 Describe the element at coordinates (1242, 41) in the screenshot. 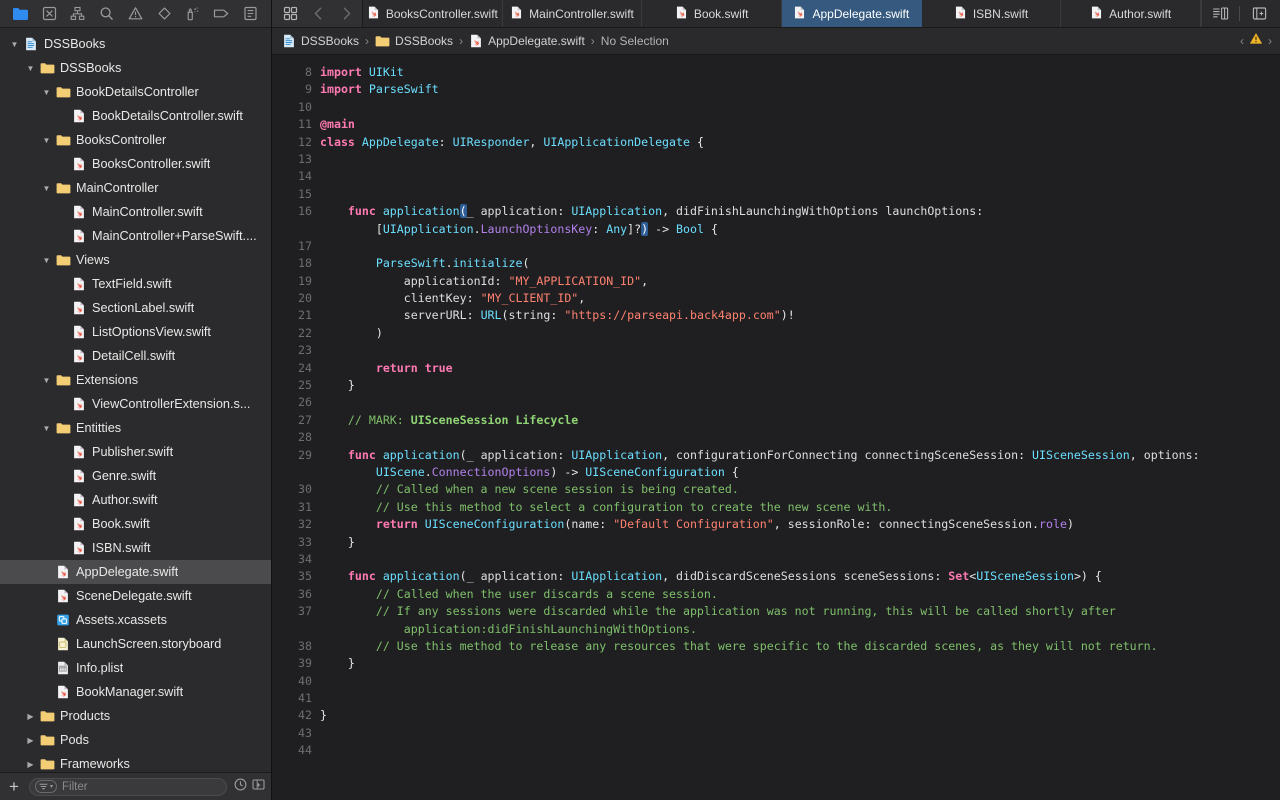

I see `previous-issue-button: ‹` at that location.